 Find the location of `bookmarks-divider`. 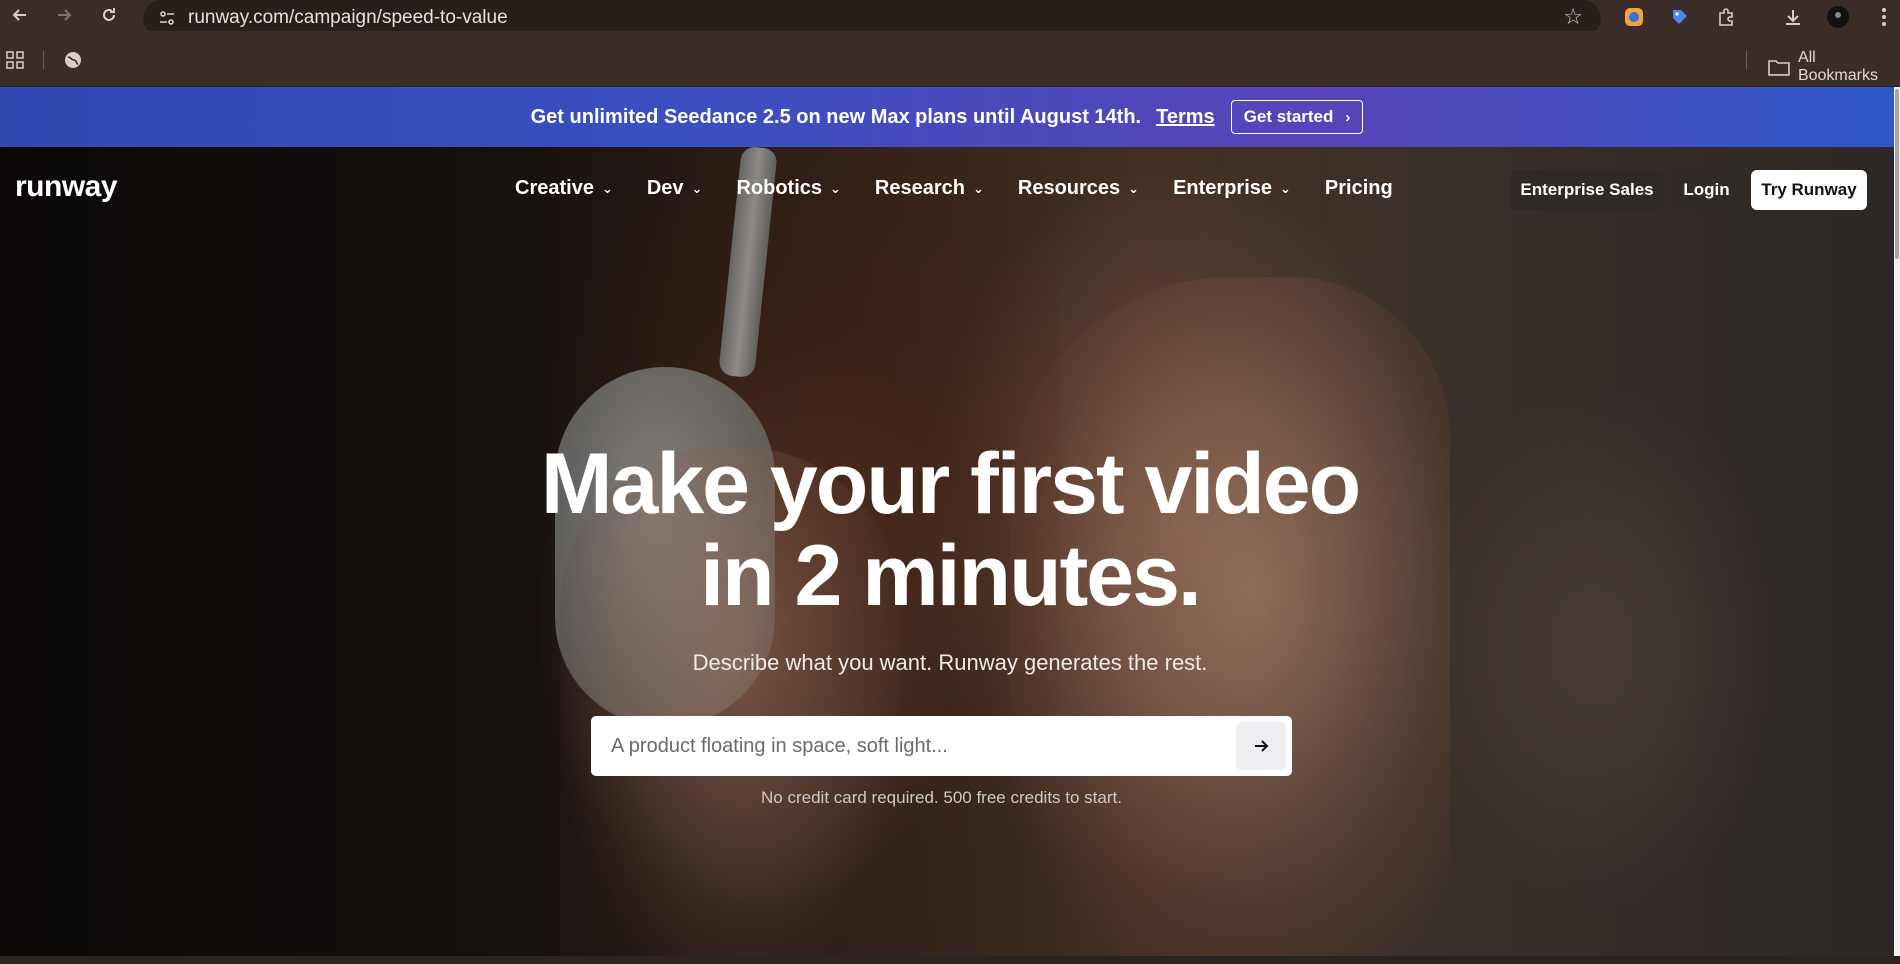

bookmarks-divider is located at coordinates (43, 60).